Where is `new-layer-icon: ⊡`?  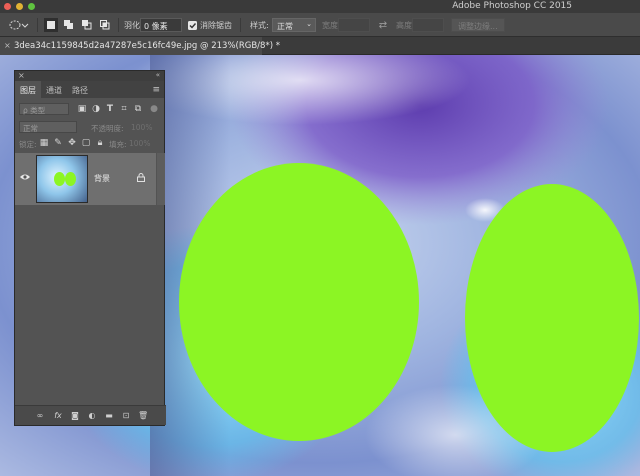
new-layer-icon: ⊡ is located at coordinates (126, 416).